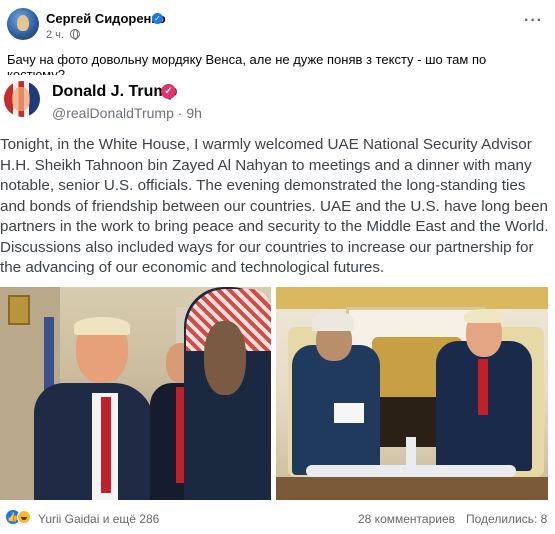 The width and height of the screenshot is (555, 534). I want to click on reactions-text: Yurii Gaidai и ещё 286, so click(98, 519).